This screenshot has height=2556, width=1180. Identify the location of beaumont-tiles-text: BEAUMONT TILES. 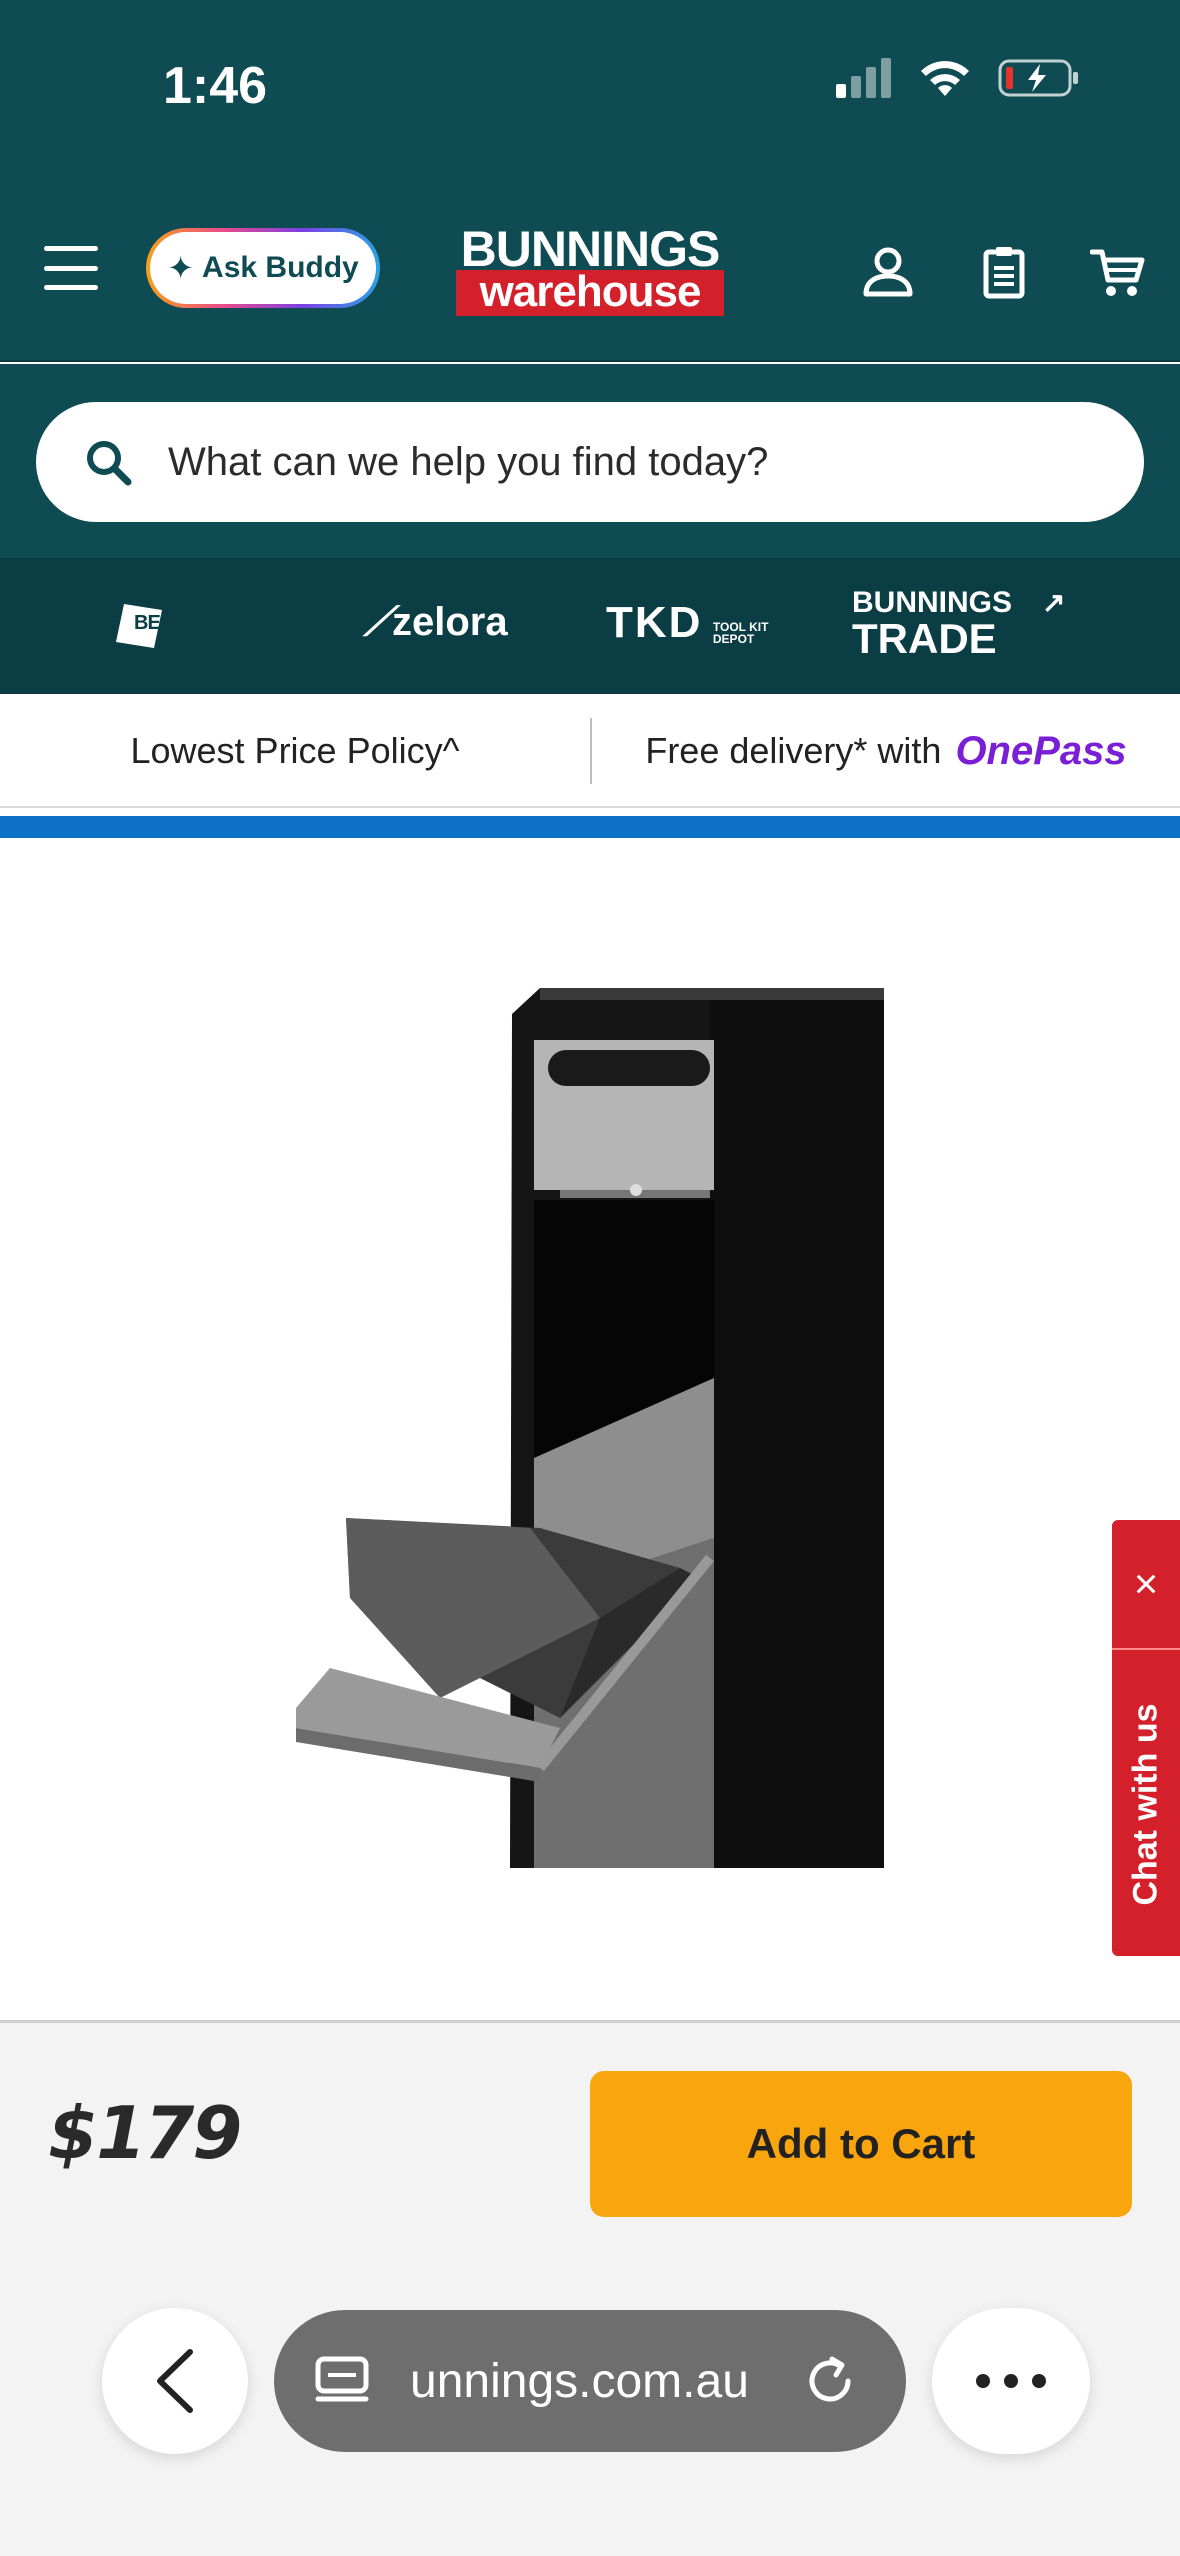
(216, 623).